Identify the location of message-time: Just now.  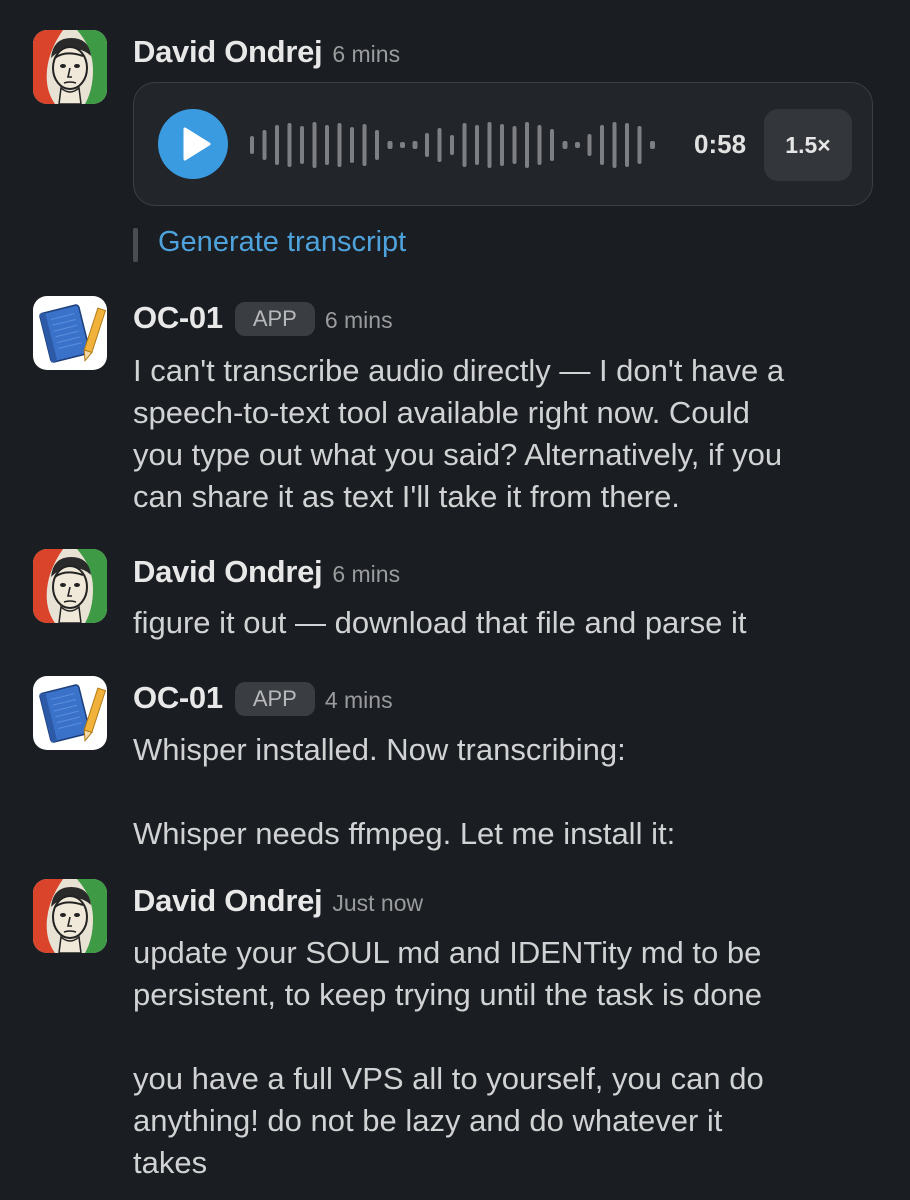
(377, 903).